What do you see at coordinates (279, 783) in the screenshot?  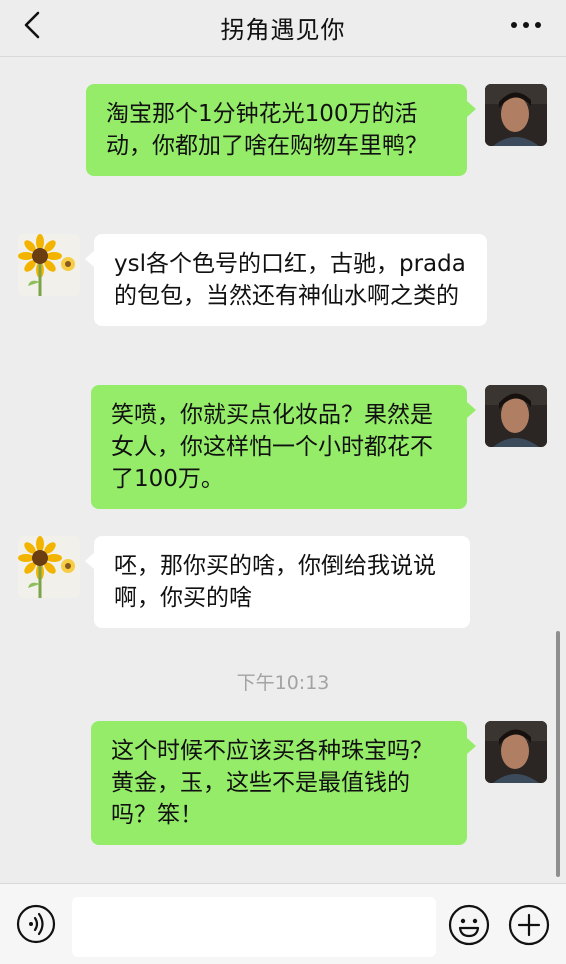 I see `message-bubble: 这个时候不应该买各种珠宝吗？黄金，玉，这些不是最值钱的吗？笨！` at bounding box center [279, 783].